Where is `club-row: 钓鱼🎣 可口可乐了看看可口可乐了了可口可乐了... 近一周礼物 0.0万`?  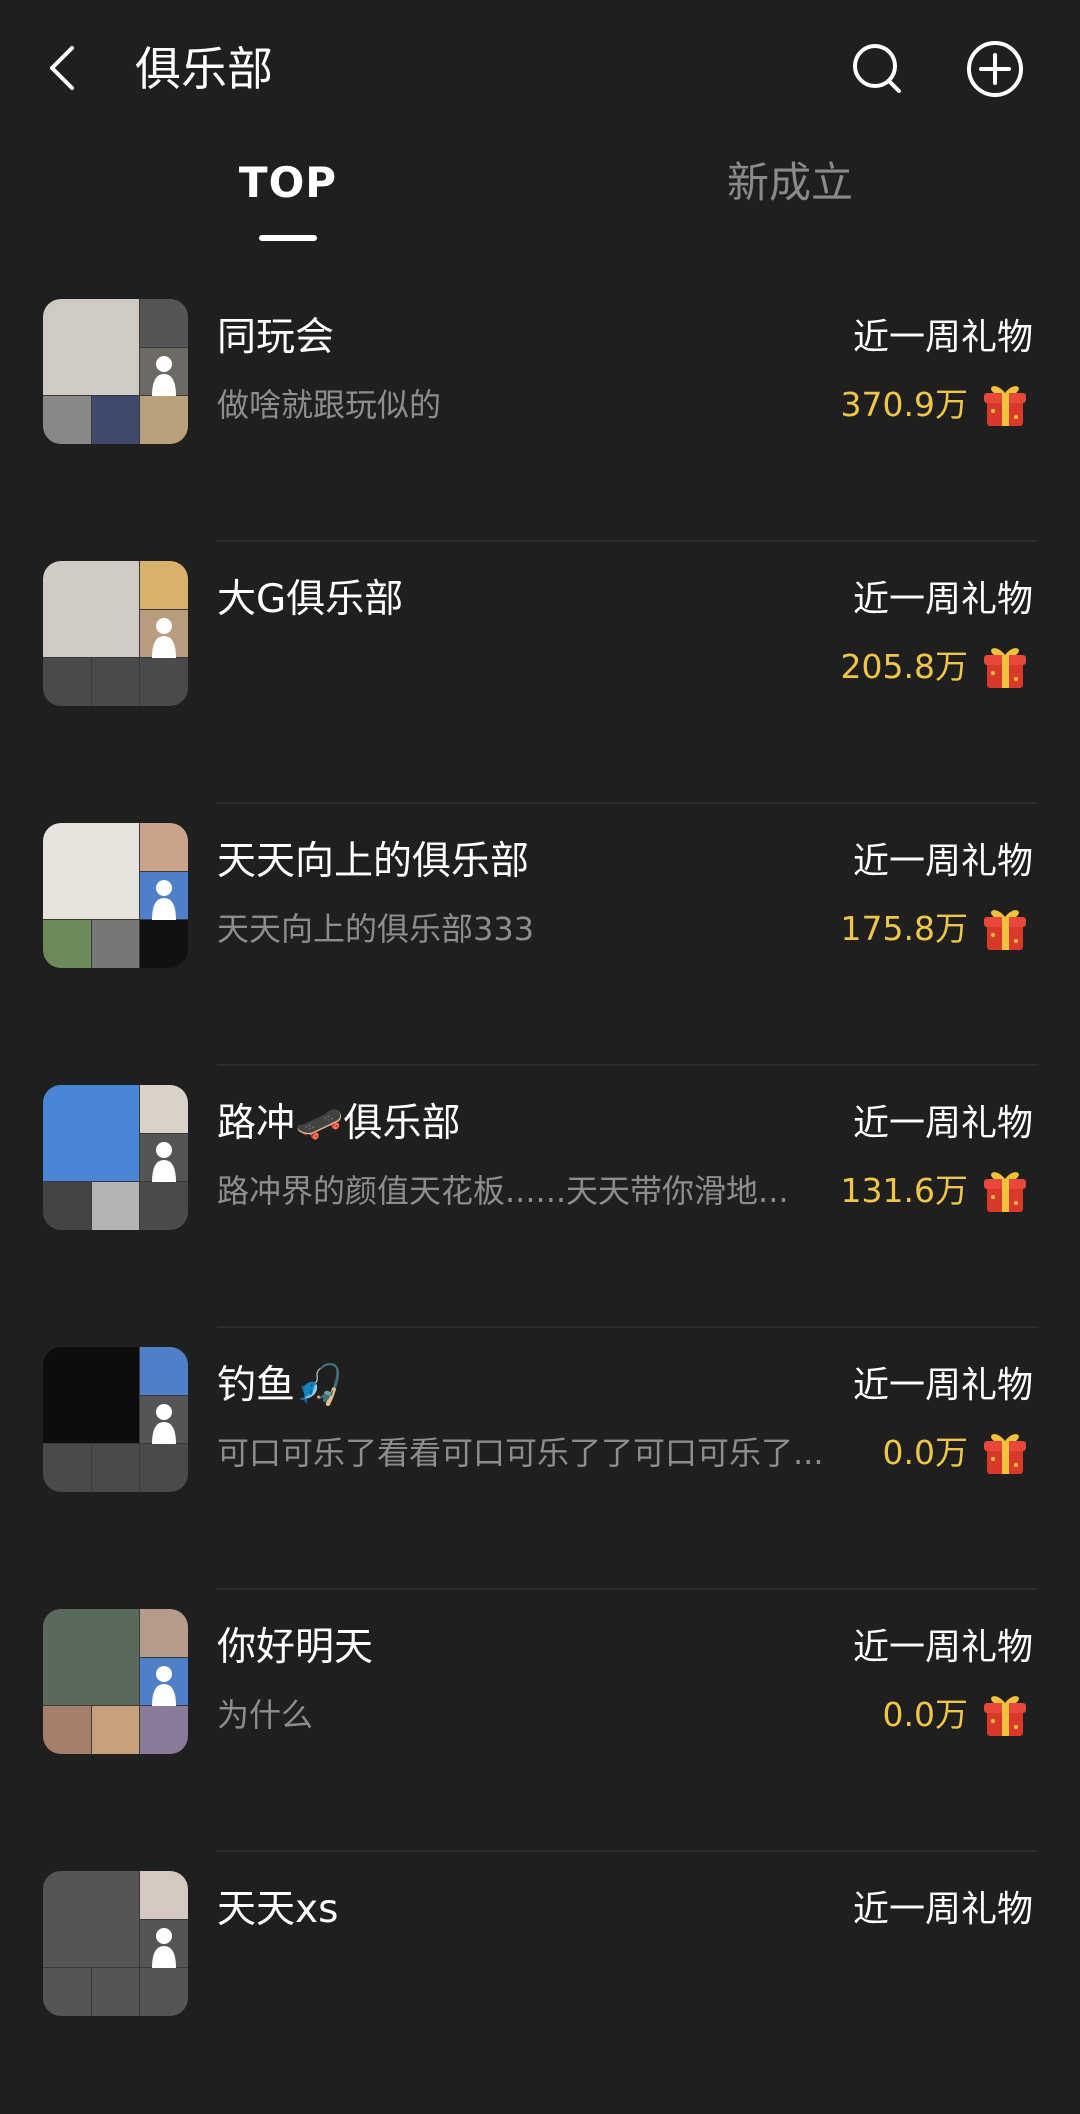
club-row: 钓鱼🎣 可口可乐了看看可口可乐了了可口可乐了... 近一周礼物 0.0万 is located at coordinates (540, 1459).